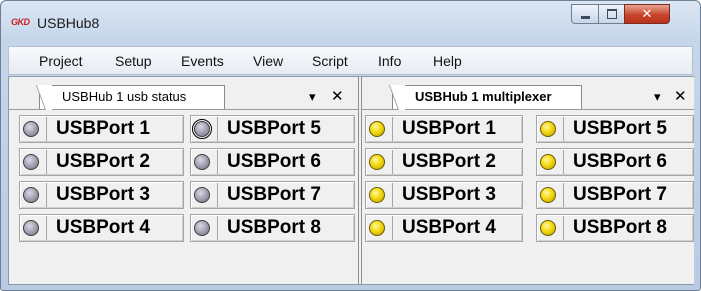  What do you see at coordinates (350, 22) in the screenshot?
I see `title-bar: GKD USBHub8 ✕` at bounding box center [350, 22].